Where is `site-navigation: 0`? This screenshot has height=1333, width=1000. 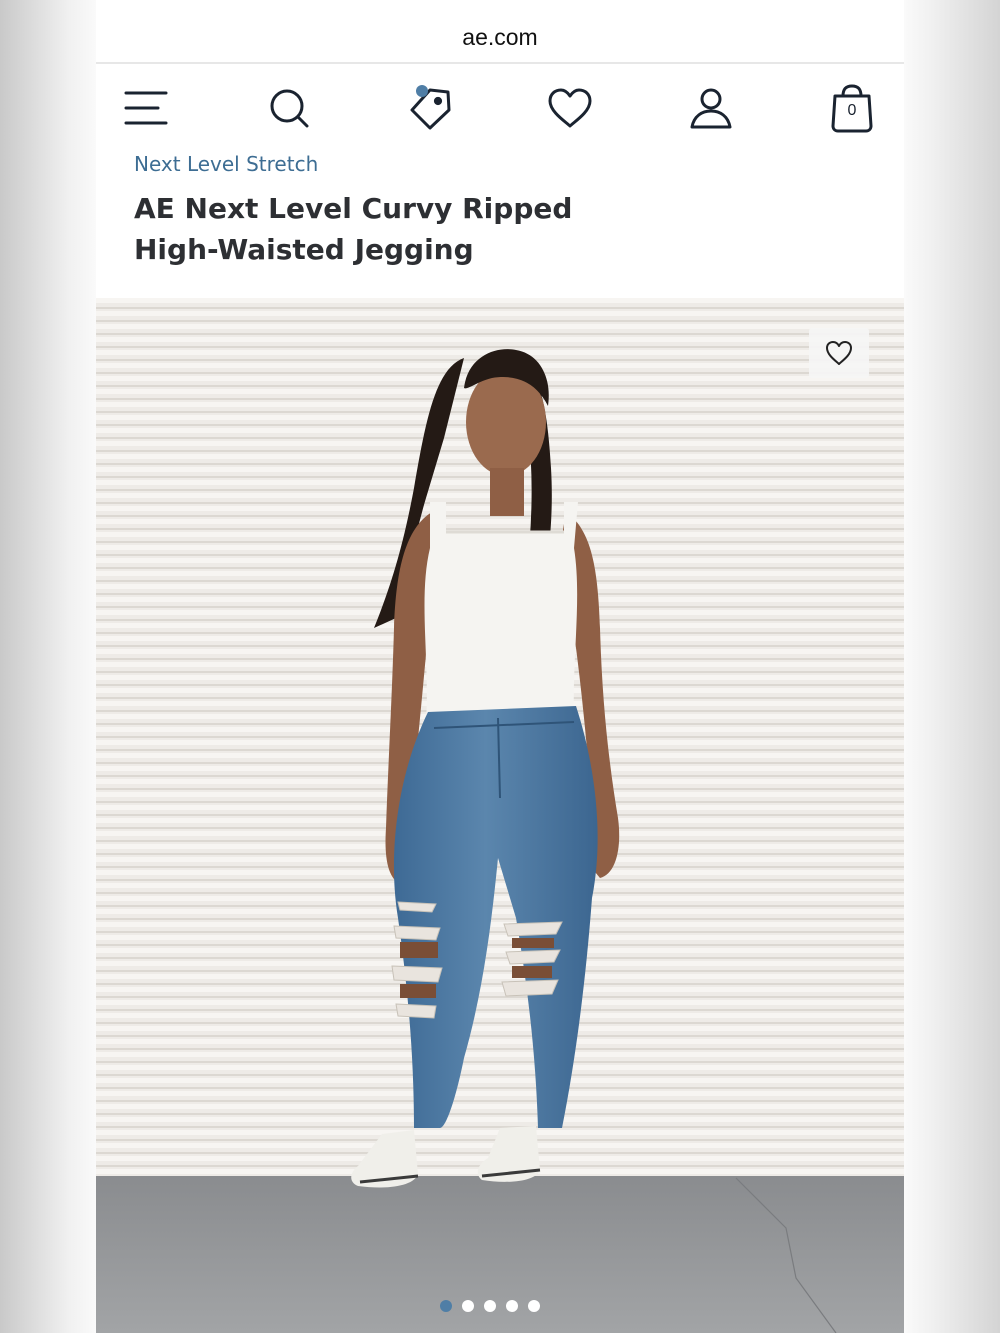
site-navigation: 0 is located at coordinates (500, 107).